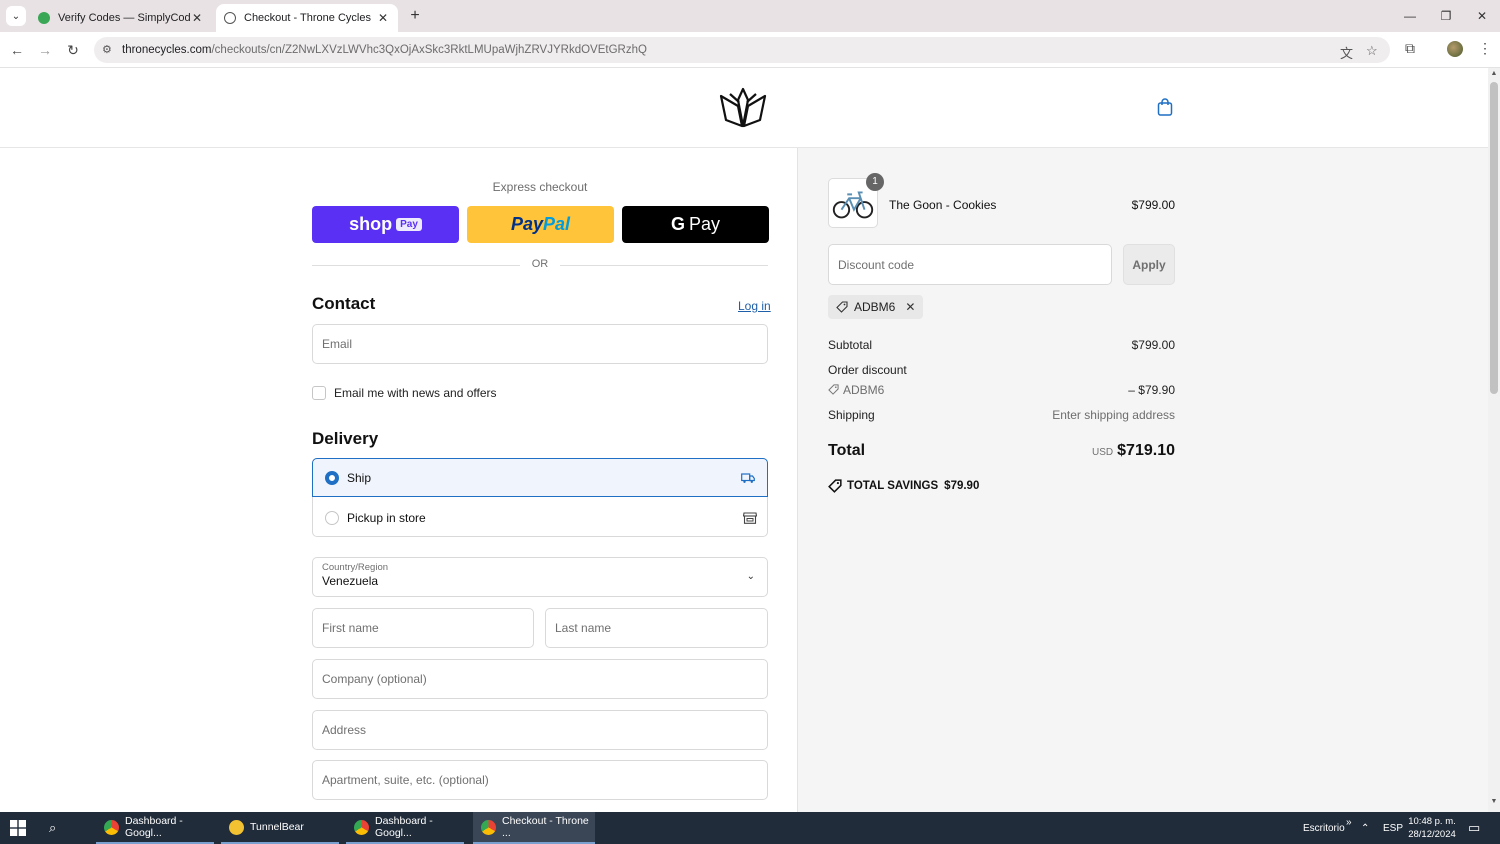 This screenshot has height=844, width=1500. What do you see at coordinates (1103, 452) in the screenshot?
I see `currency-code: USD` at bounding box center [1103, 452].